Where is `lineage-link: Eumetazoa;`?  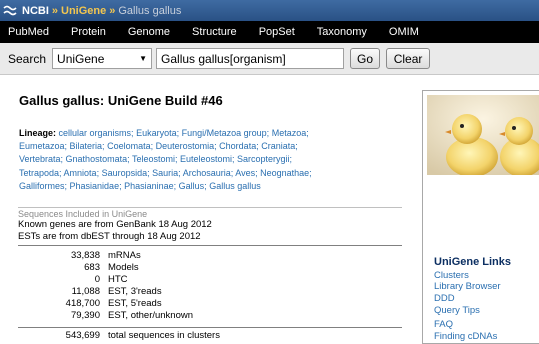 lineage-link: Eumetazoa; is located at coordinates (43, 146).